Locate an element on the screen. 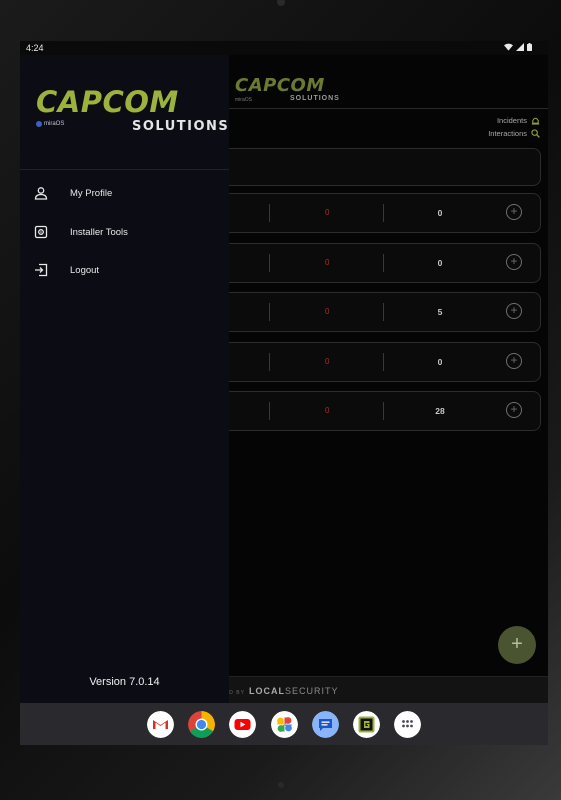 The image size is (561, 800). drawer-header: CAPCOM SOLUTIONS miraOS is located at coordinates (124, 112).